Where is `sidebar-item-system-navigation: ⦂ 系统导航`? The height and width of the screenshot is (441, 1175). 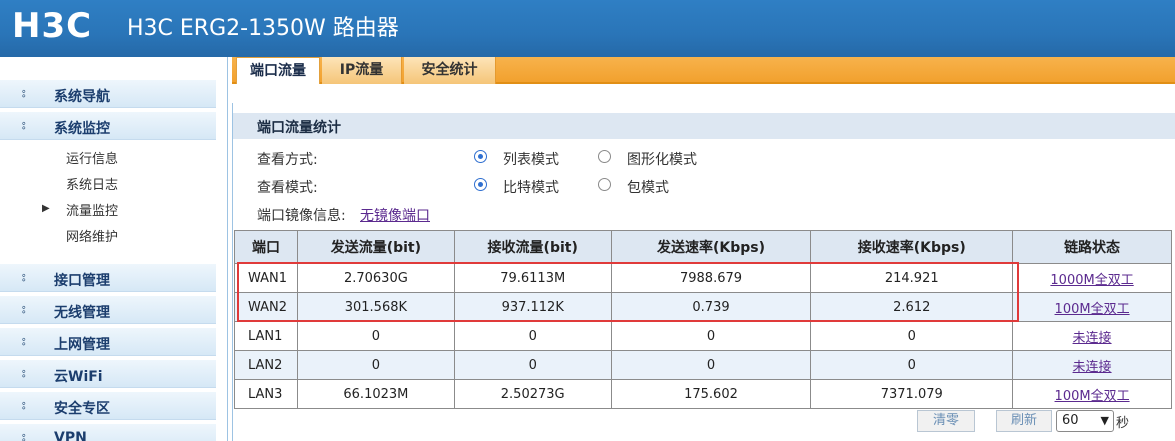 sidebar-item-system-navigation: ⦂ 系统导航 is located at coordinates (108, 94).